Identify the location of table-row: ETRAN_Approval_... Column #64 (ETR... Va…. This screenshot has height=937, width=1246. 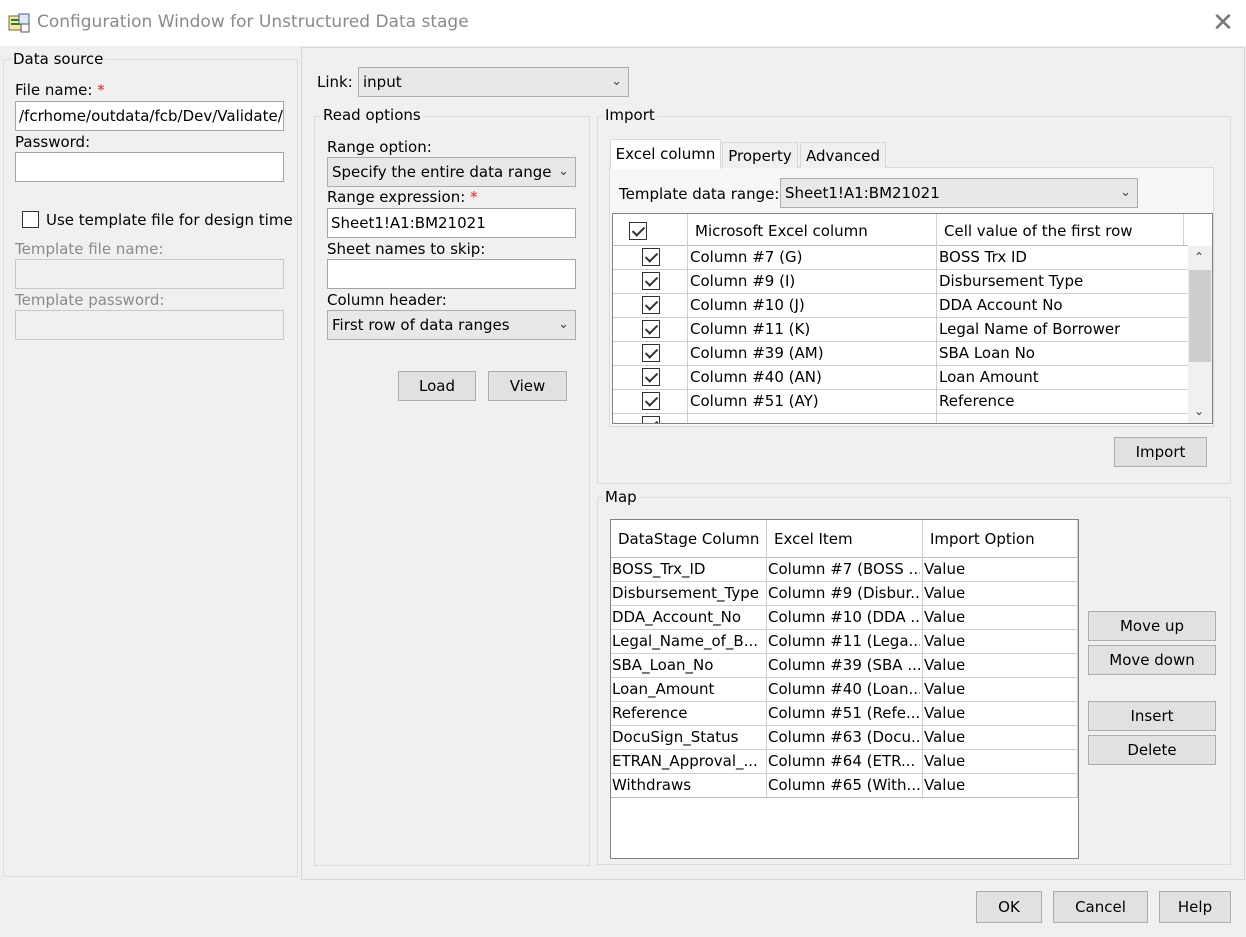
(844, 762).